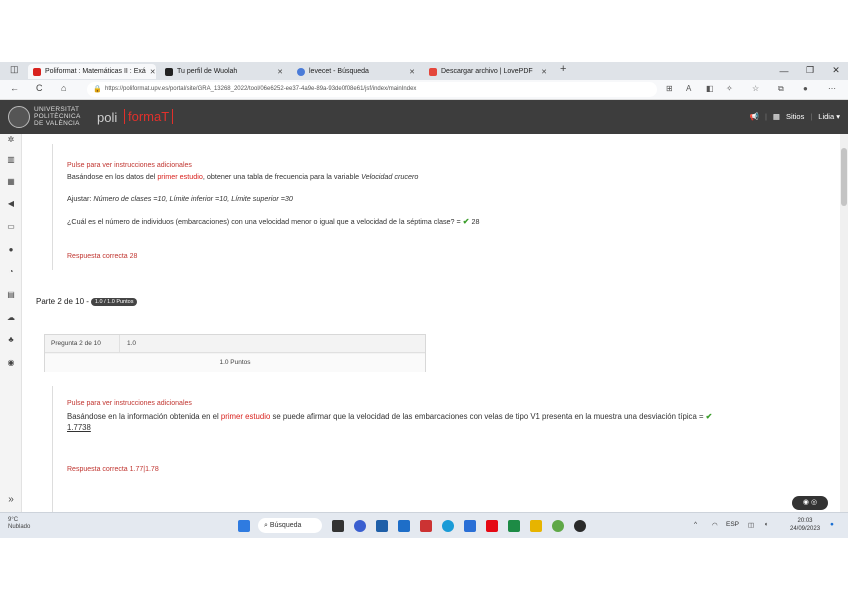 Image resolution: width=848 pixels, height=599 pixels. Describe the element at coordinates (102, 256) in the screenshot. I see `correct-answer: Respuesta correcta 28` at that location.